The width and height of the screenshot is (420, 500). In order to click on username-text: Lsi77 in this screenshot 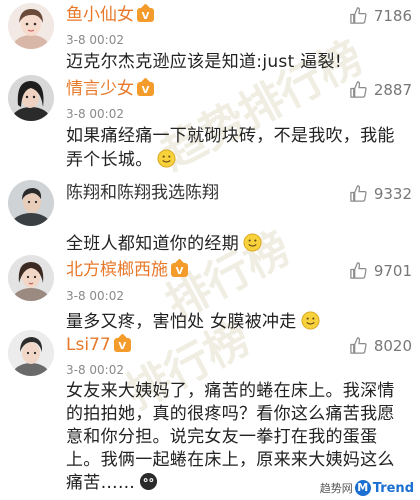, I will do `click(88, 345)`.